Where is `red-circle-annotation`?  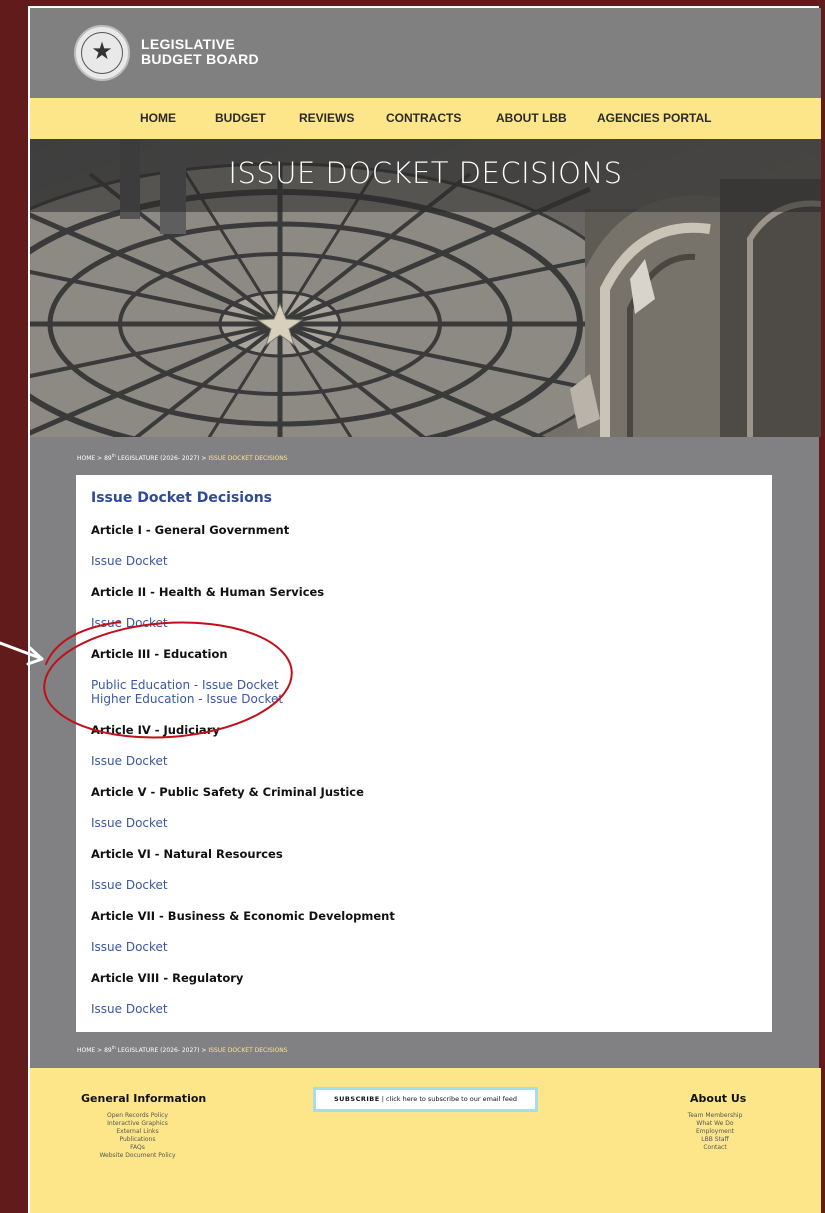
red-circle-annotation is located at coordinates (168, 680).